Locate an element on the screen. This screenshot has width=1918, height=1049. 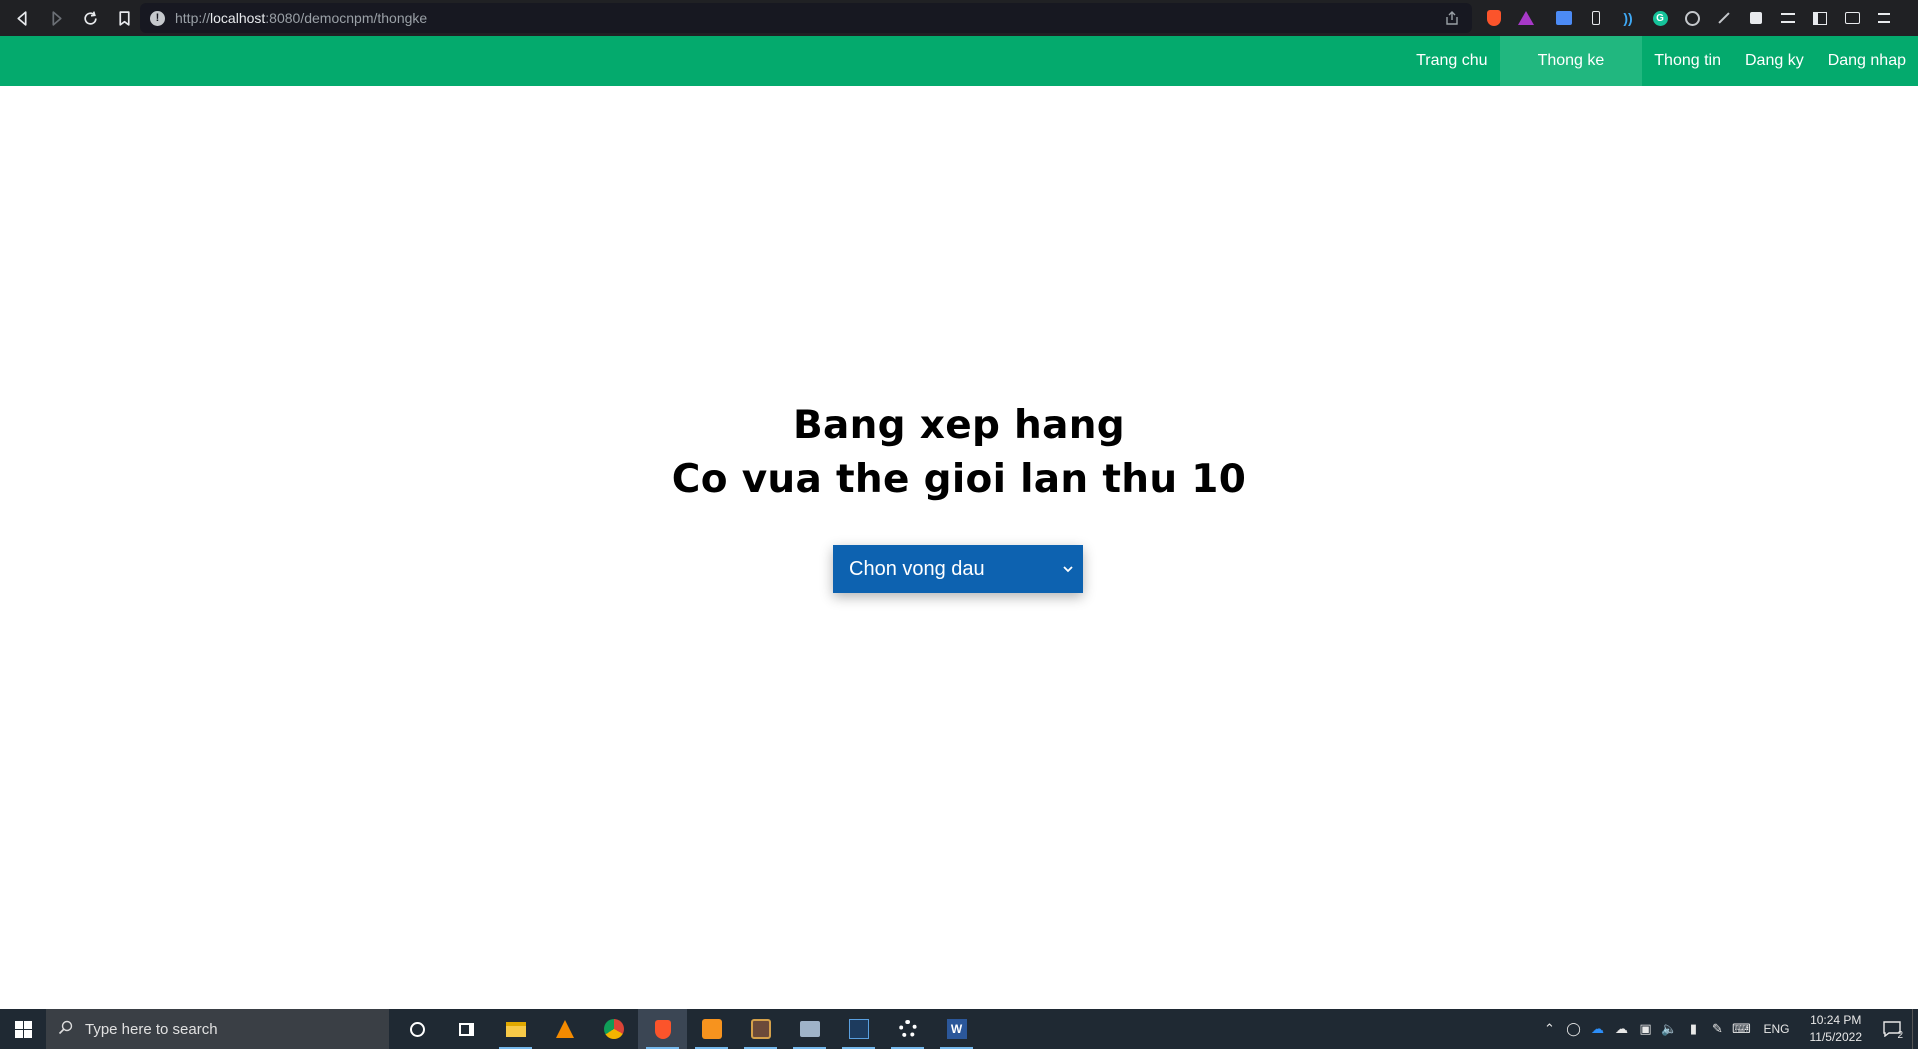
forward-icon is located at coordinates (56, 18).